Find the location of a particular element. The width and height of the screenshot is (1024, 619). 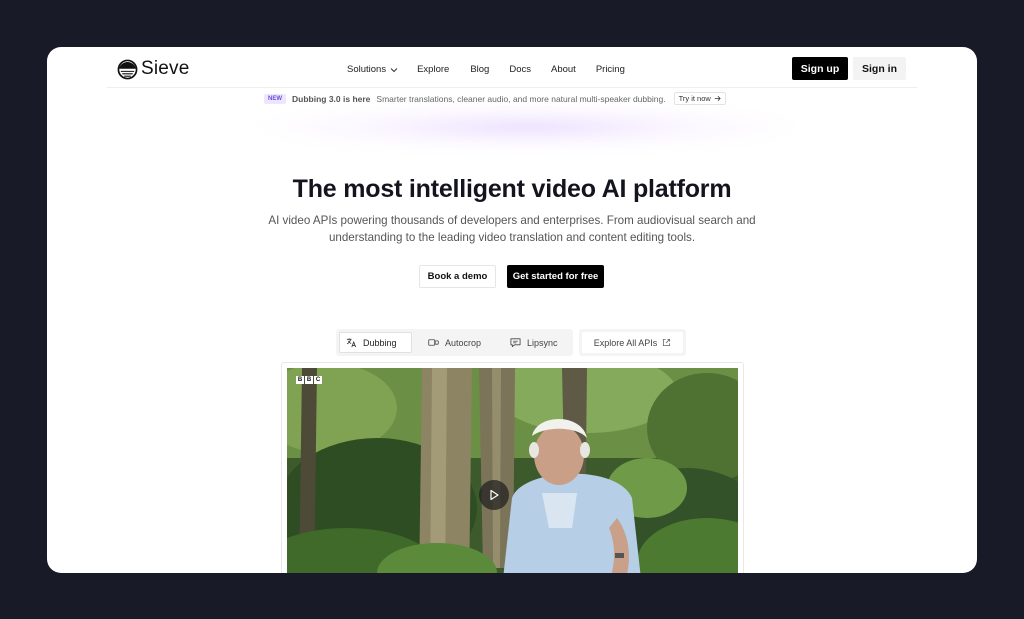

watermark-letter-b1: B is located at coordinates (300, 380).